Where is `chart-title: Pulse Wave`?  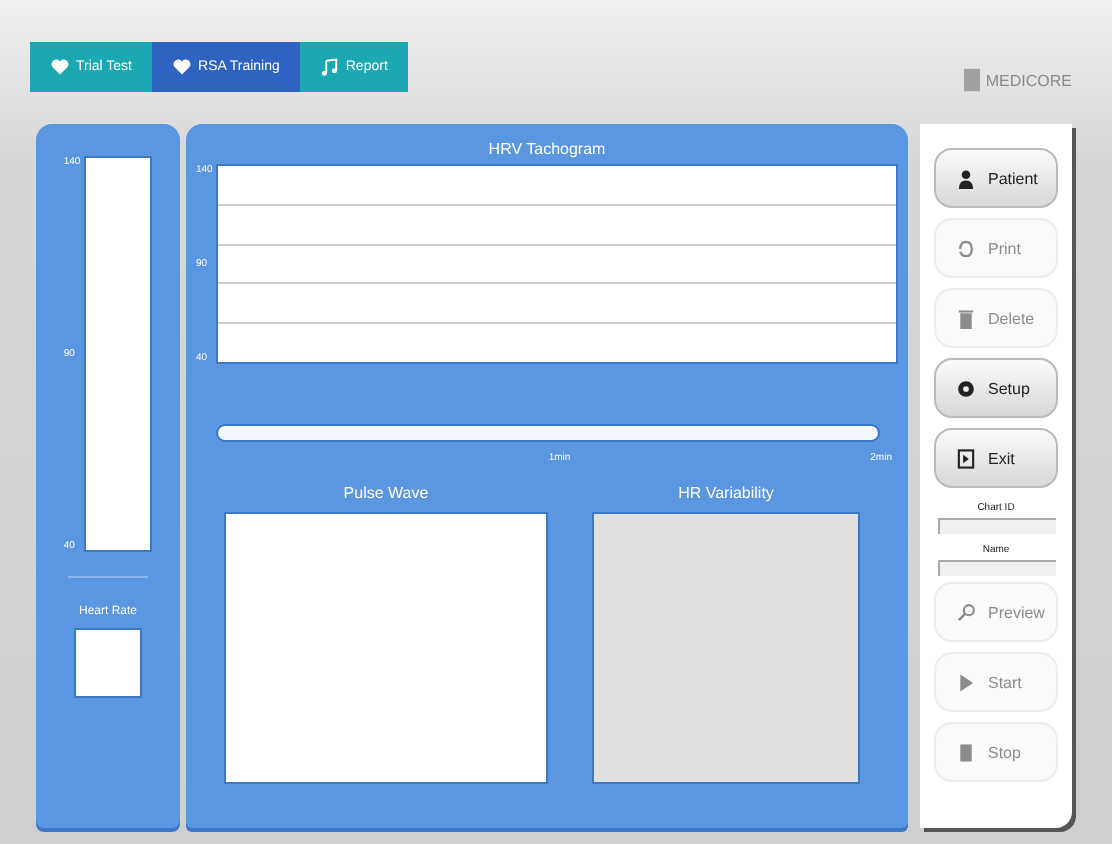
chart-title: Pulse Wave is located at coordinates (386, 493).